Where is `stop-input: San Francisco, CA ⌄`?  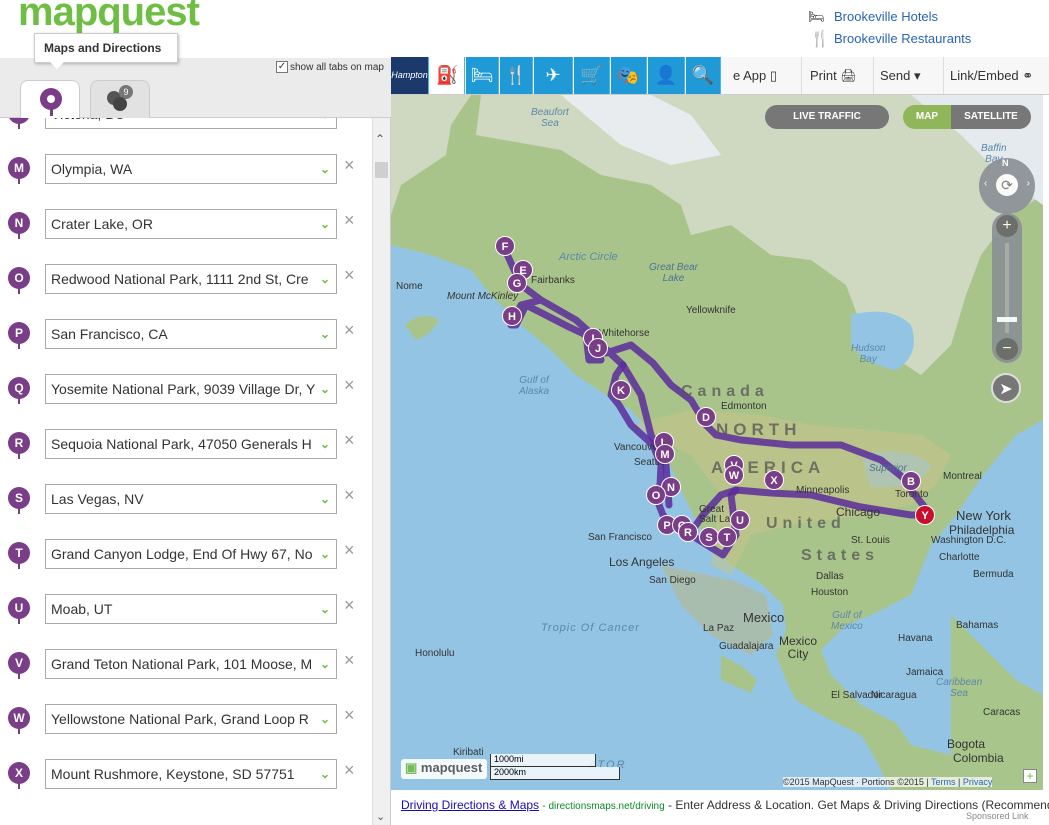
stop-input: San Francisco, CA ⌄ is located at coordinates (191, 334).